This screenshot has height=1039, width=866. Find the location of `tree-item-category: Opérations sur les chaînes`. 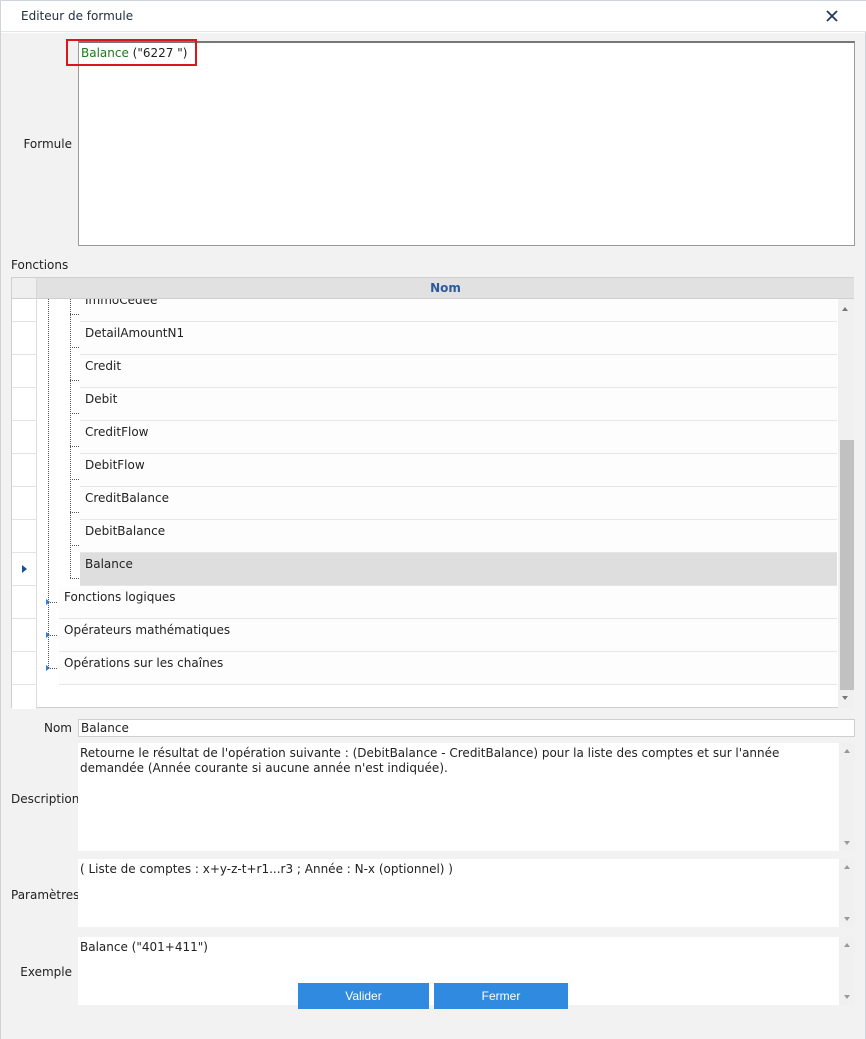

tree-item-category: Opérations sur les chaînes is located at coordinates (448, 668).